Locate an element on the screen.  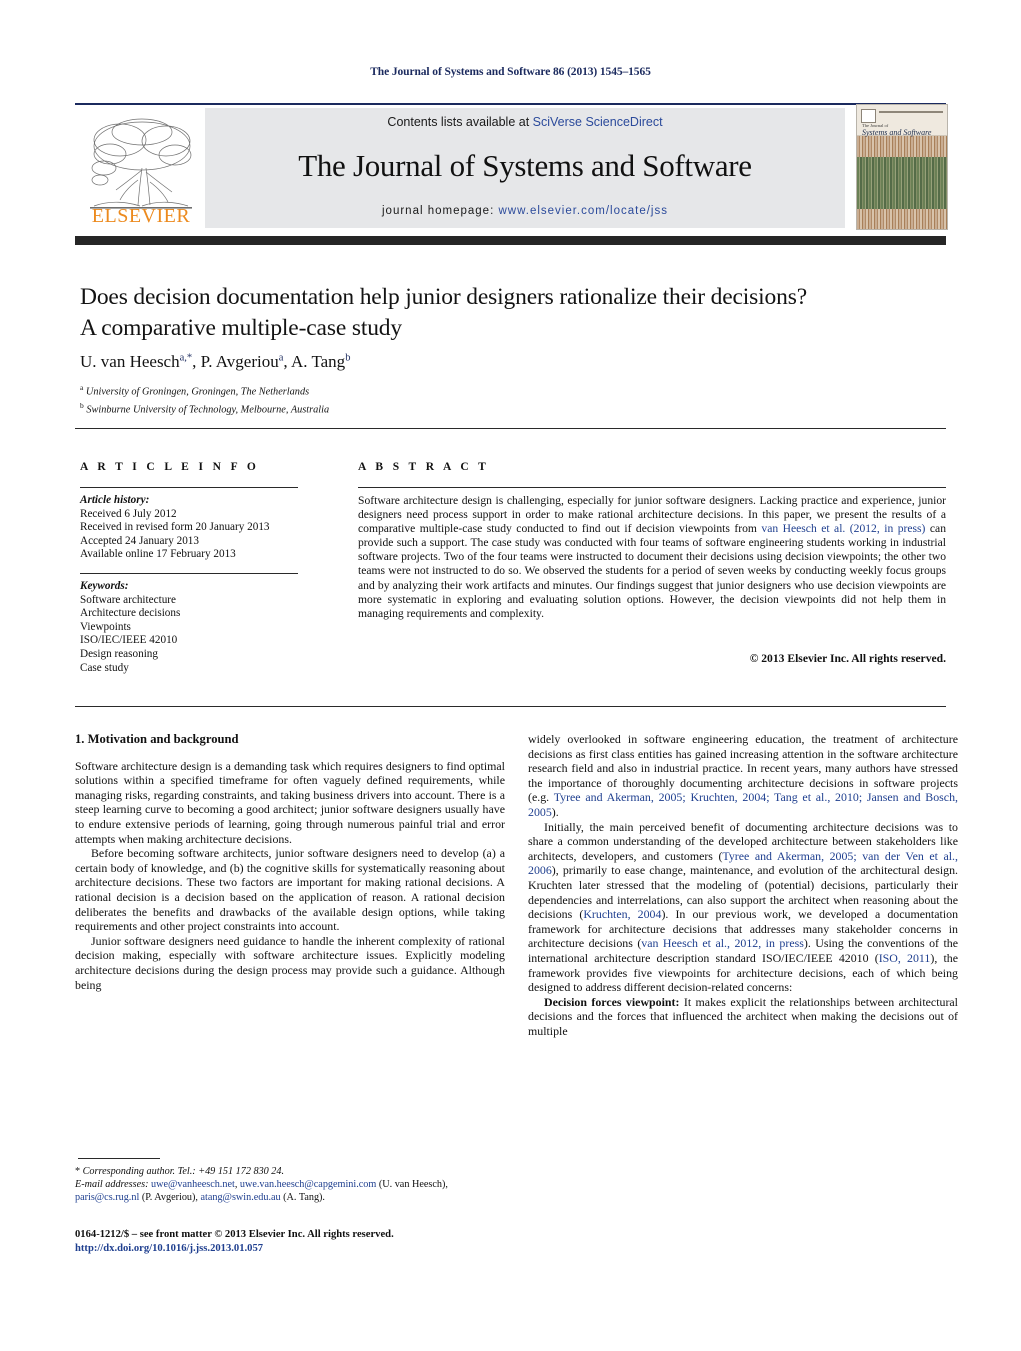
history-item: Available online 17 February 2013 is located at coordinates (158, 554).